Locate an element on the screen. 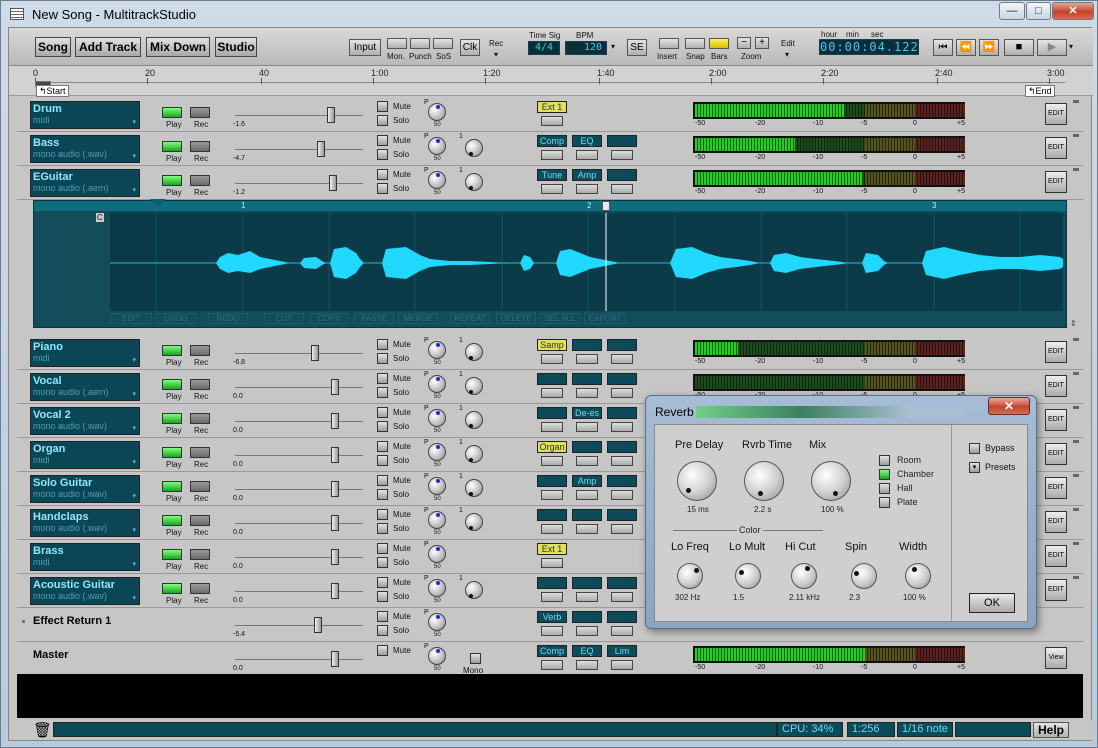 The height and width of the screenshot is (748, 1098). track-6-solo-checkbox is located at coordinates (382, 426).